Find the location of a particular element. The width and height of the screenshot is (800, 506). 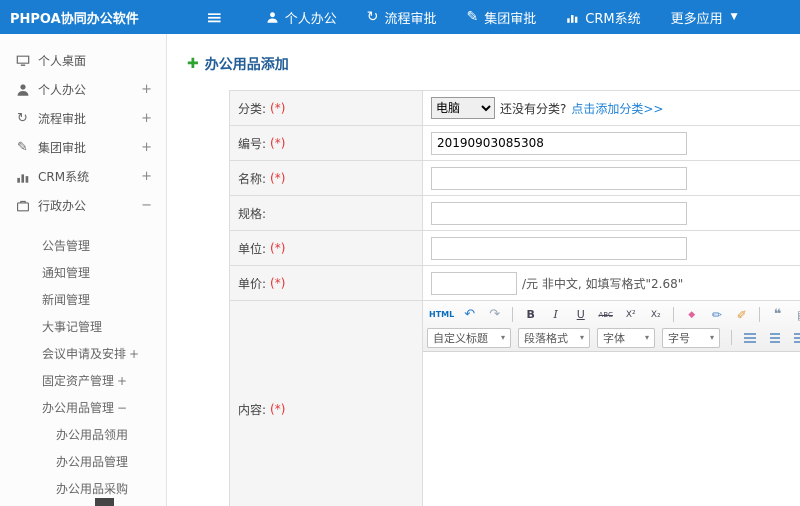

sidebar-item-label: 流程审批 is located at coordinates (62, 119).